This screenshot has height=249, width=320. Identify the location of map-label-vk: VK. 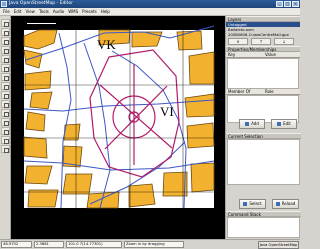
(106, 44).